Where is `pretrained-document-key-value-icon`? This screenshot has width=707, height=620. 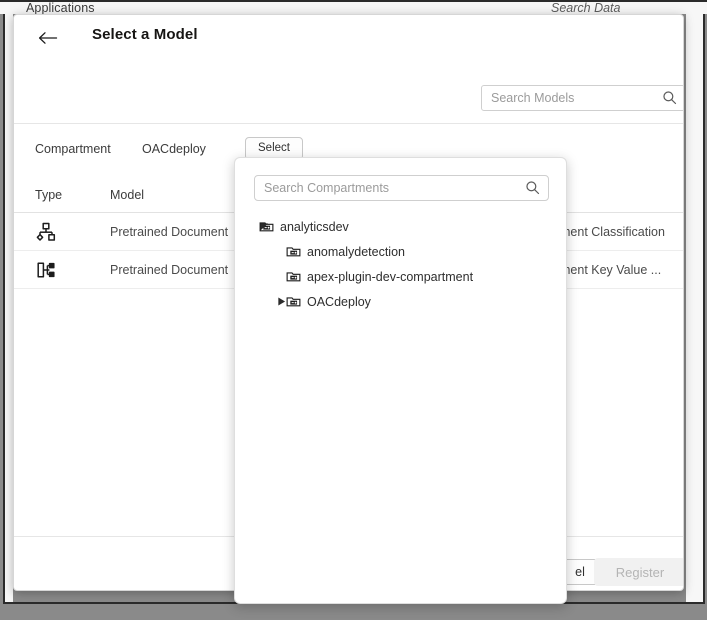 pretrained-document-key-value-icon is located at coordinates (46, 270).